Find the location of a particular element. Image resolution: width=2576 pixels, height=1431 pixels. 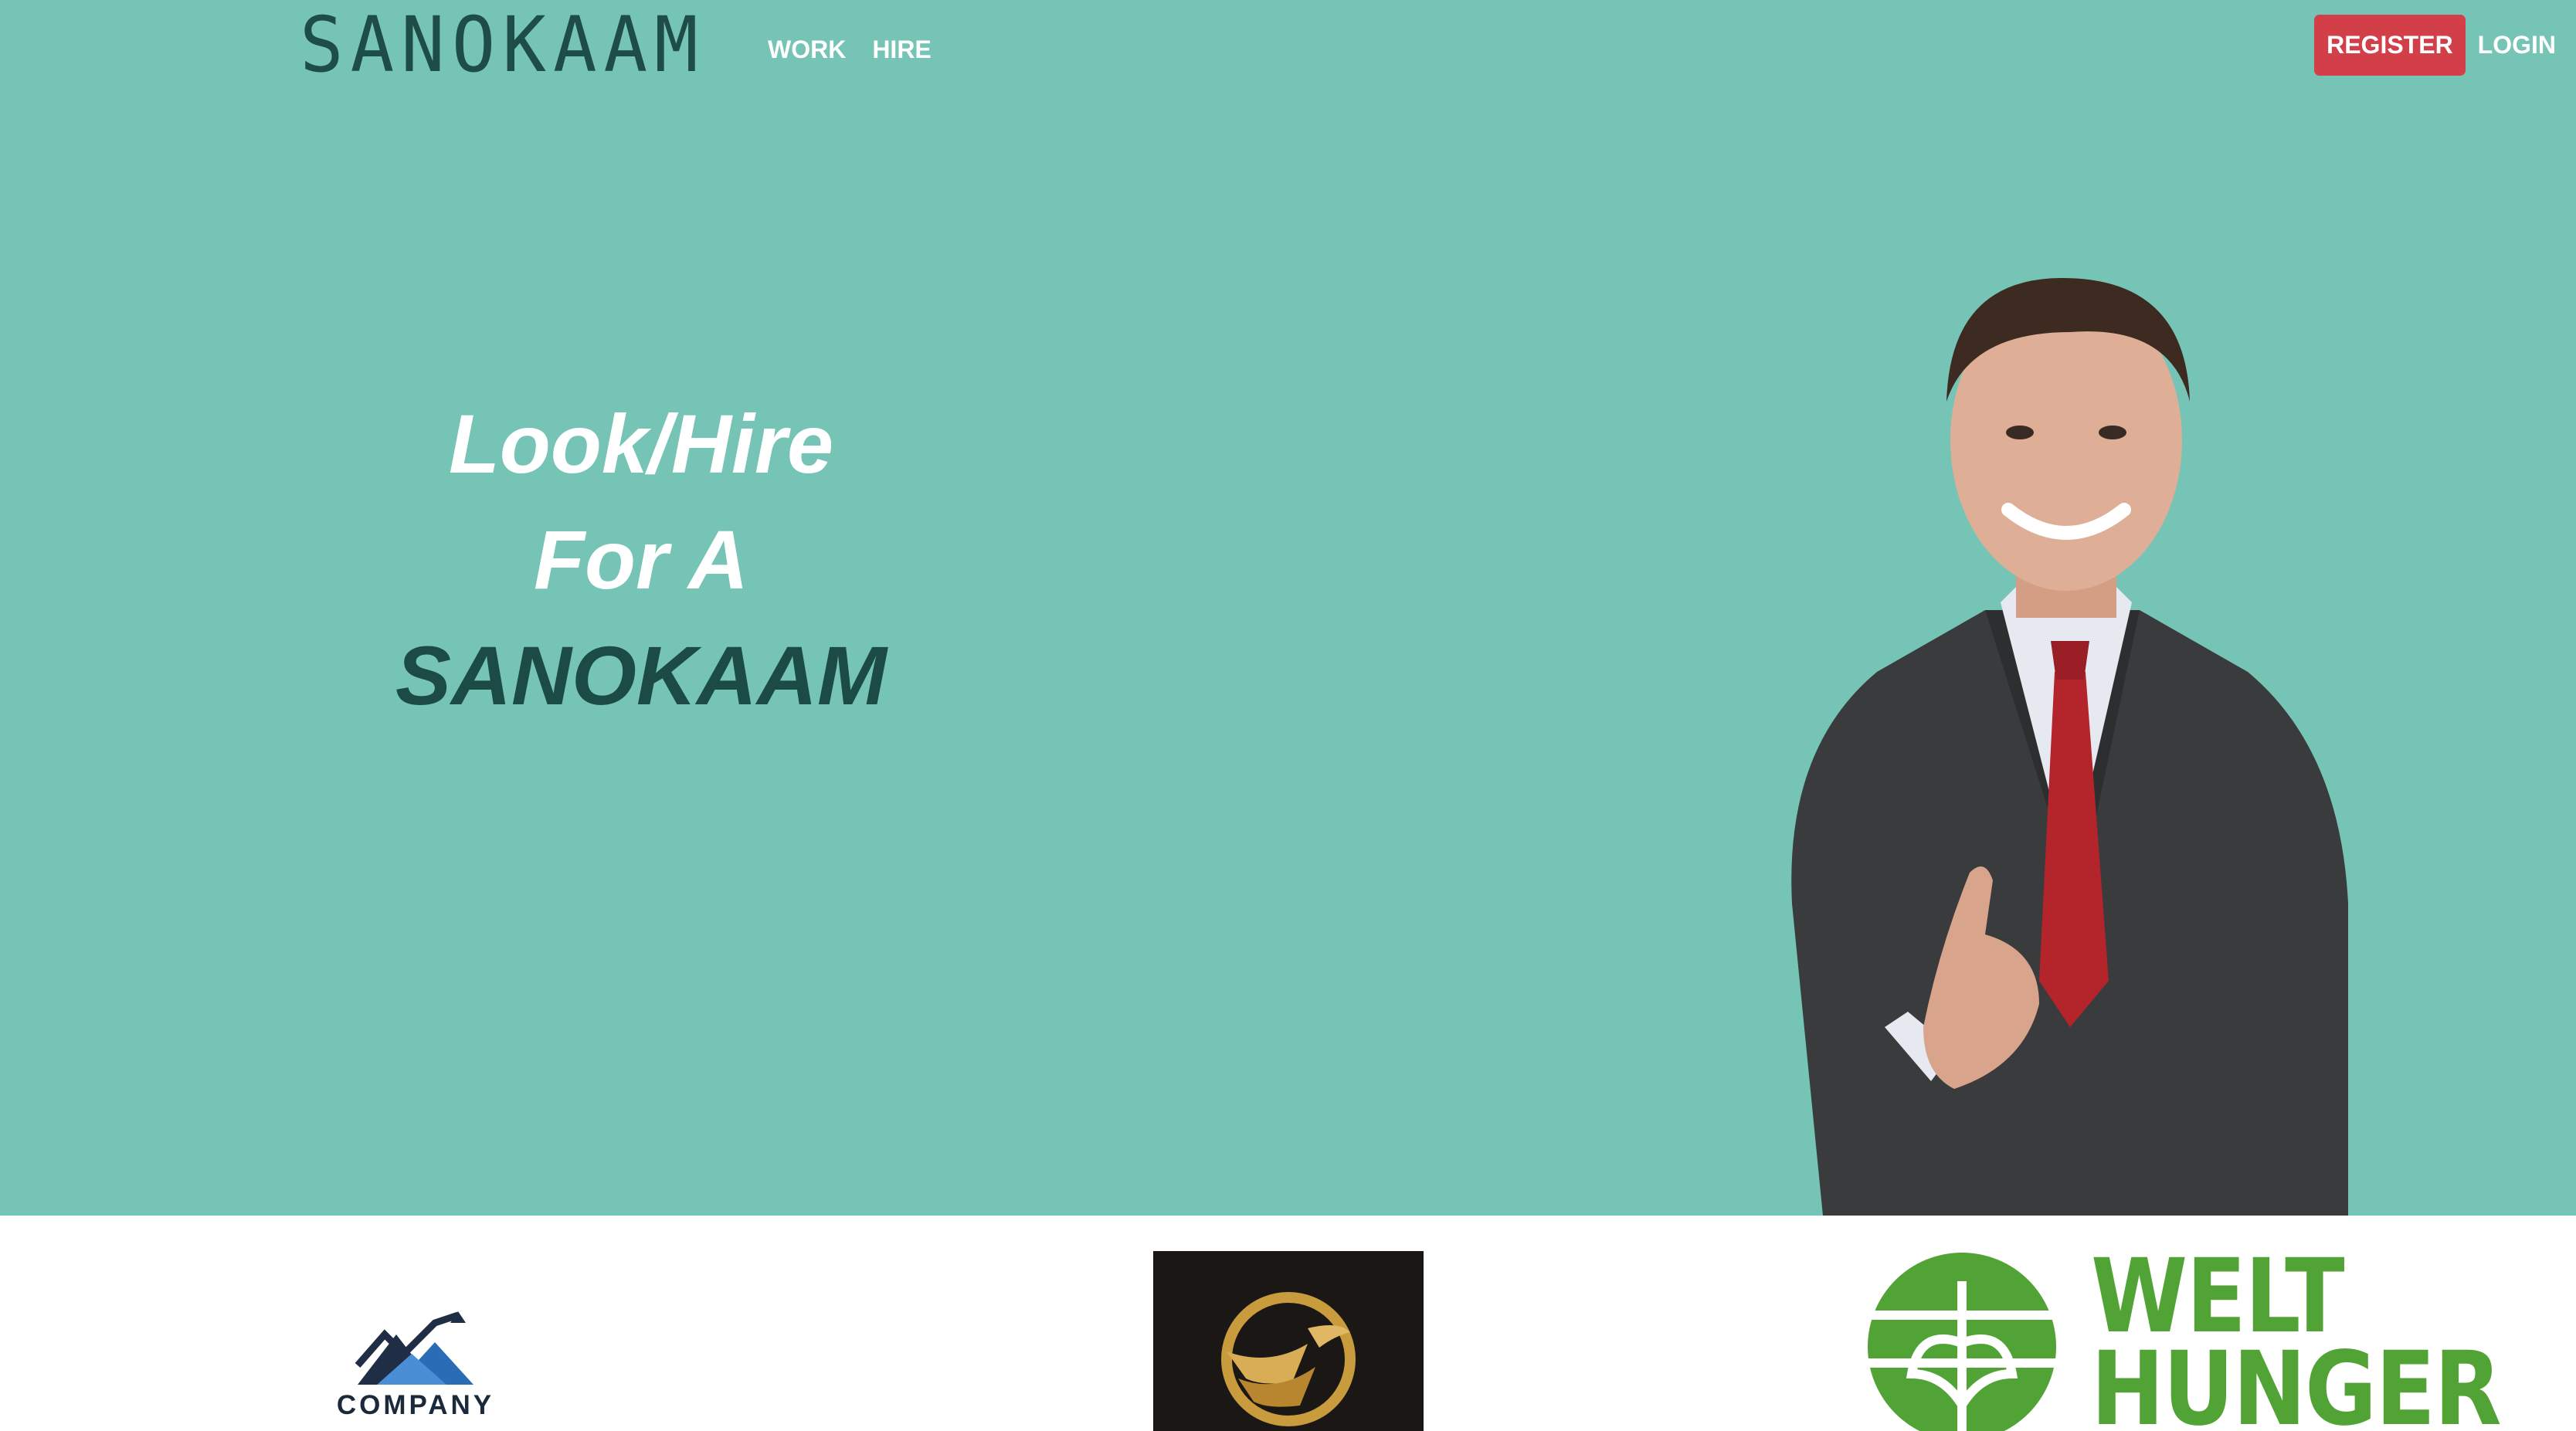

welthungerhilfe-logo: WELT HUNGER is located at coordinates (2183, 1339).